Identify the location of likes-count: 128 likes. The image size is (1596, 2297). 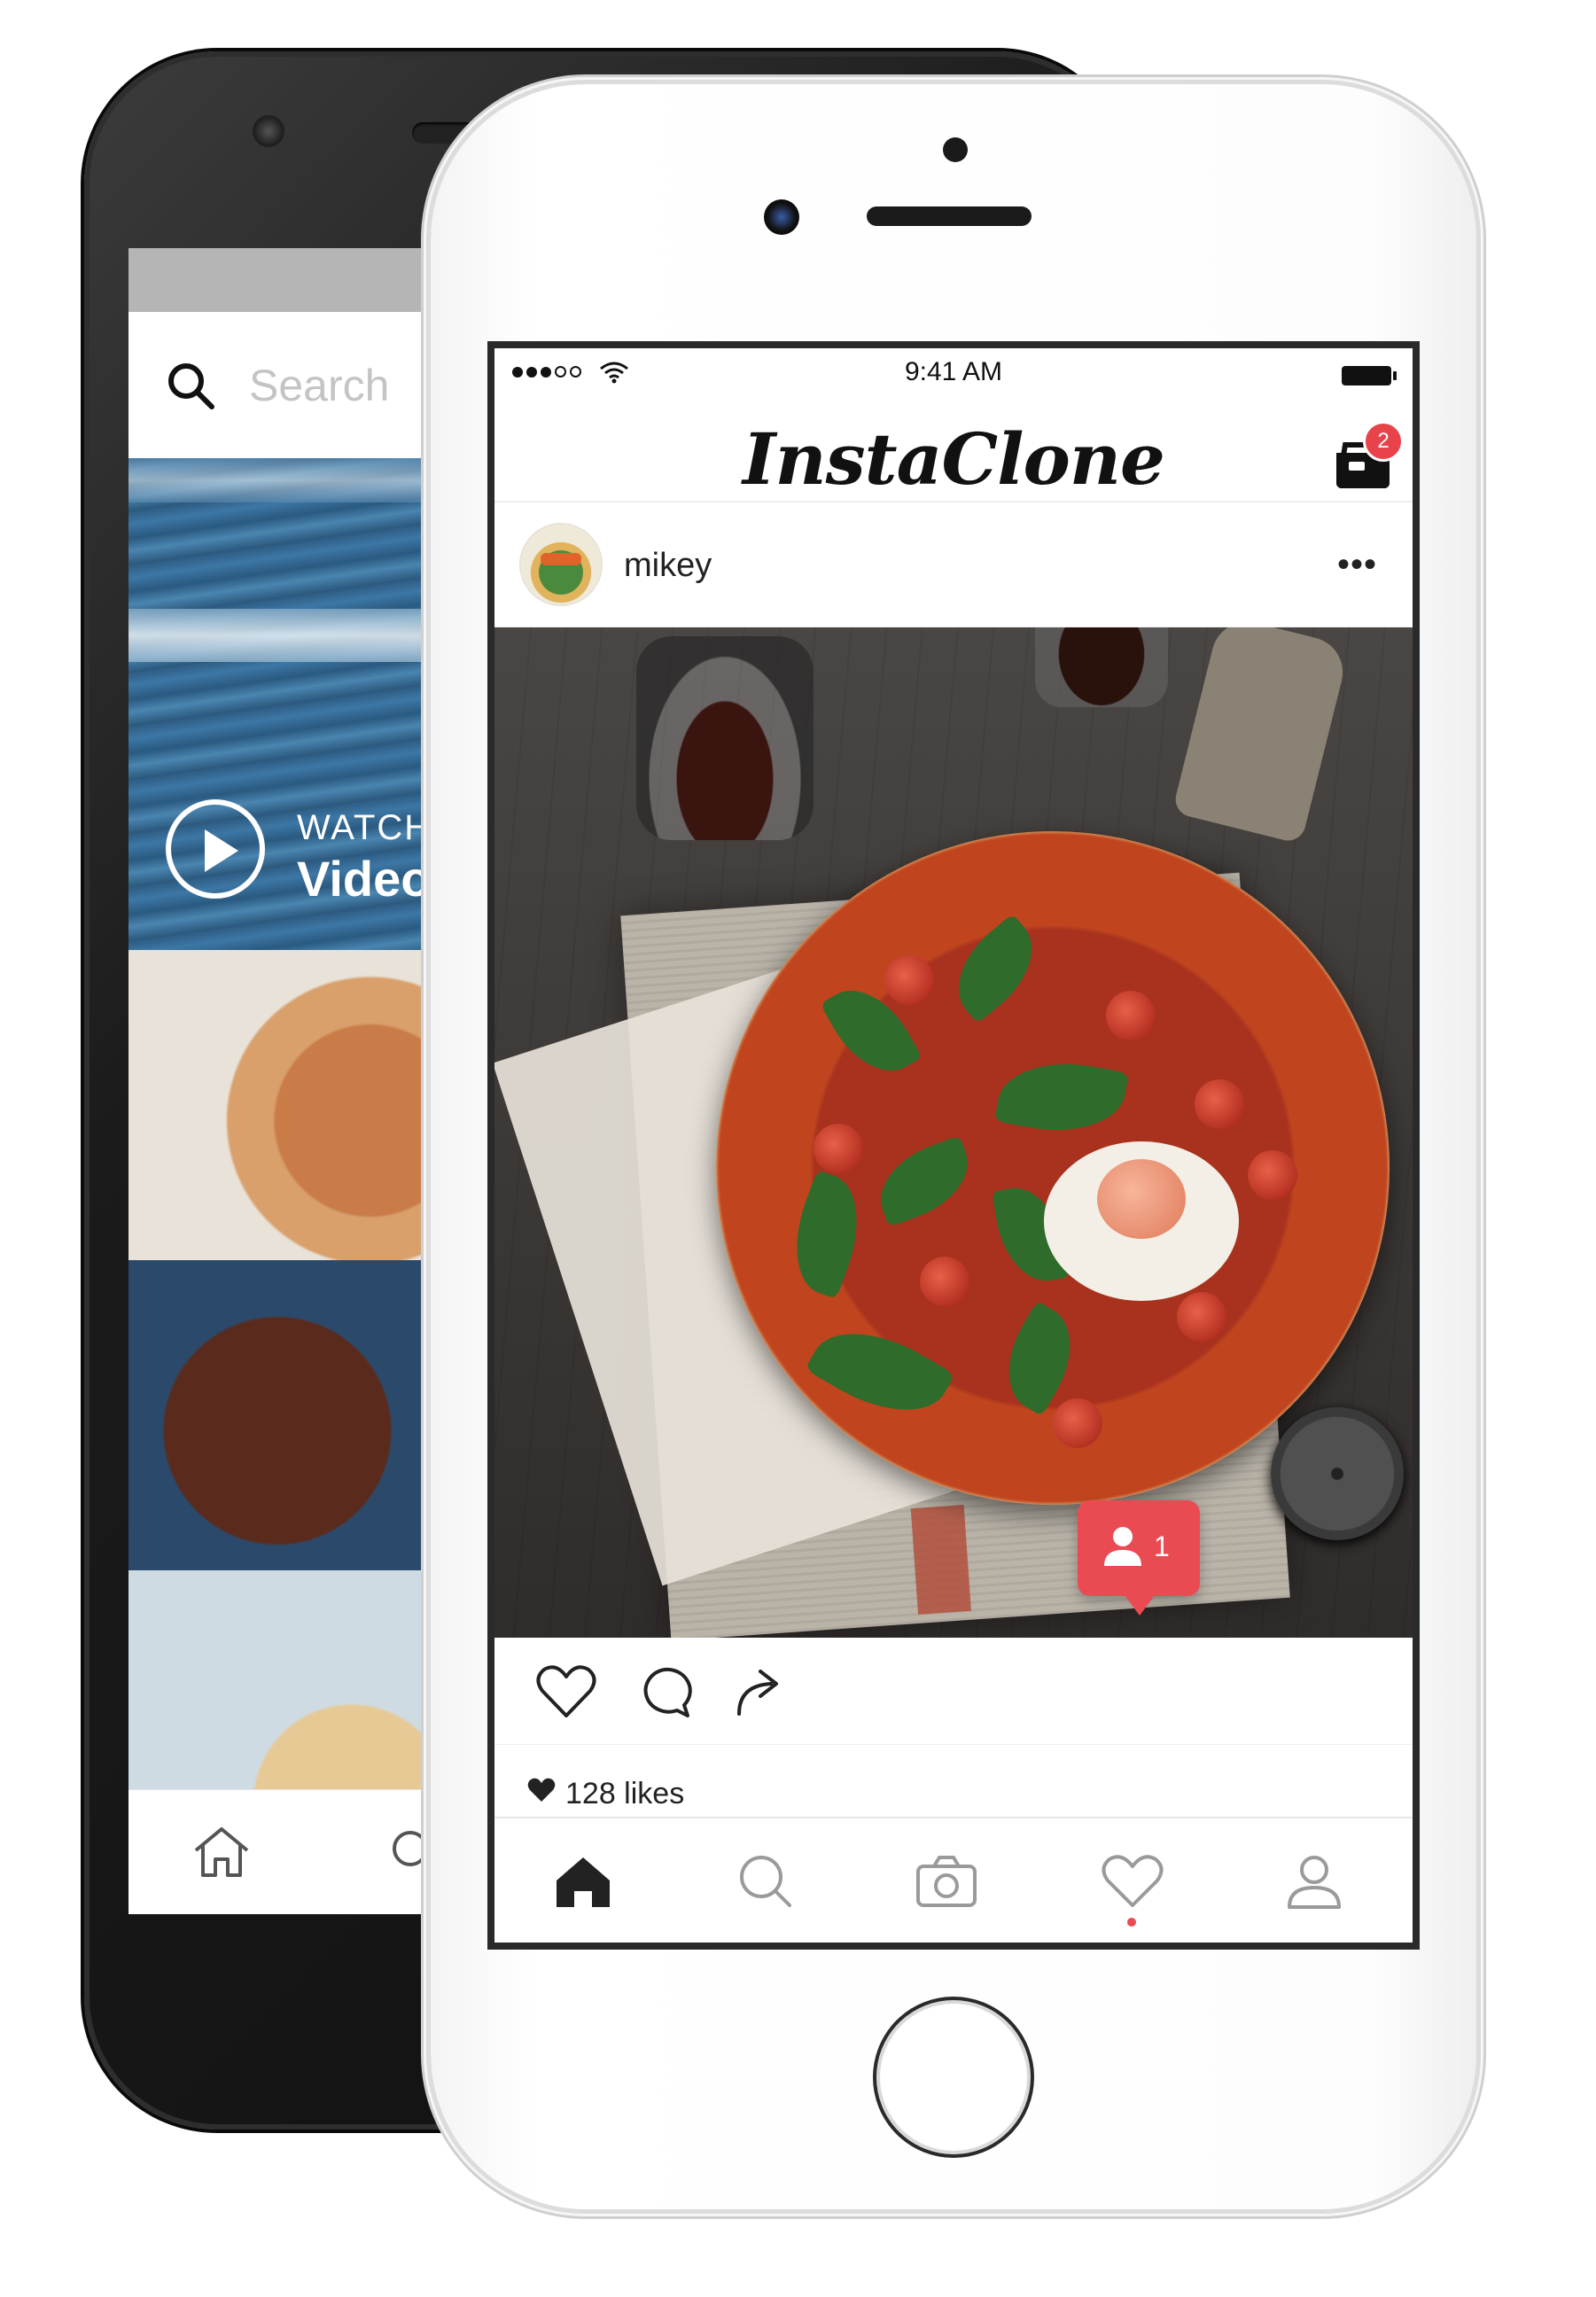
(624, 1794).